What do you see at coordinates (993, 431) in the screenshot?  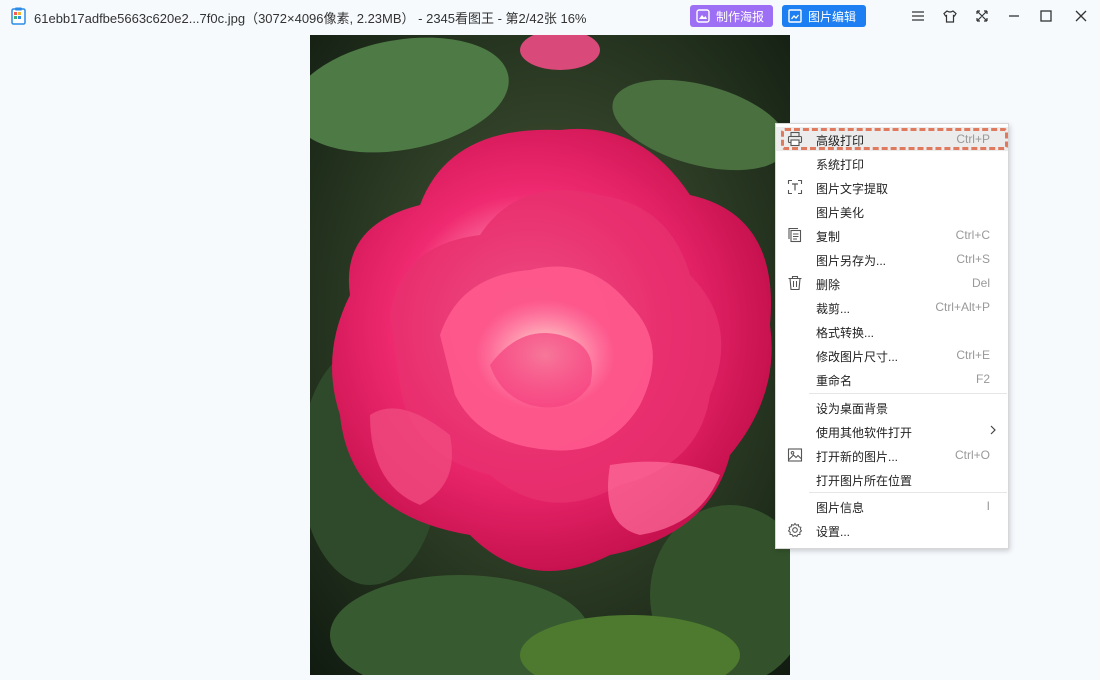 I see `chevron-right-icon` at bounding box center [993, 431].